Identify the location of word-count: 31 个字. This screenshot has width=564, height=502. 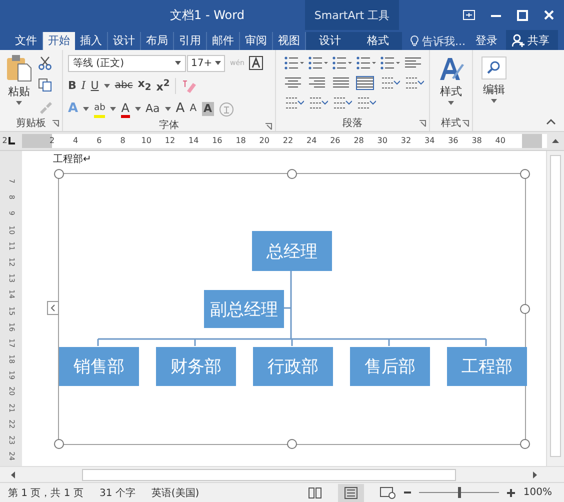
(117, 493).